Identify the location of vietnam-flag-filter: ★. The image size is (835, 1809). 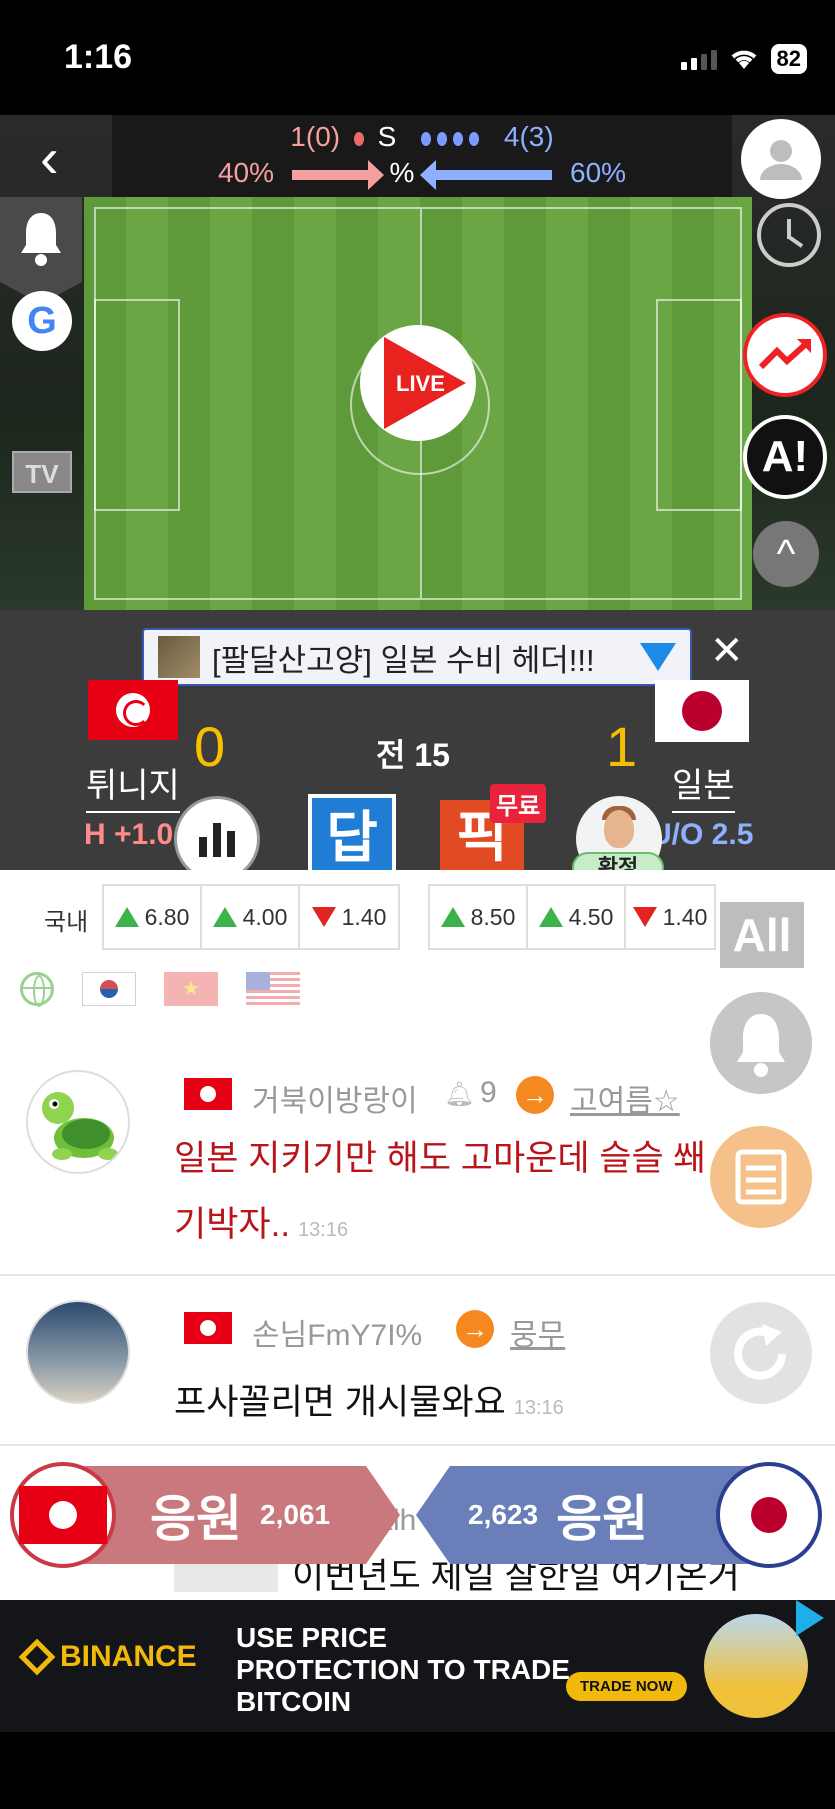
(191, 989).